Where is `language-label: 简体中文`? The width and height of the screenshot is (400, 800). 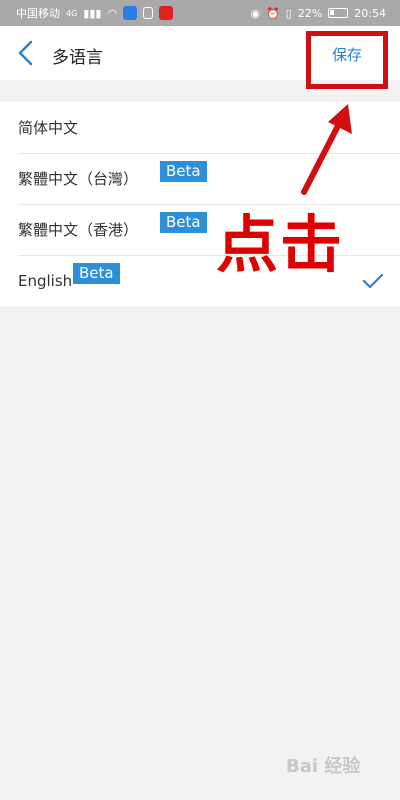
language-label: 简体中文 is located at coordinates (48, 128).